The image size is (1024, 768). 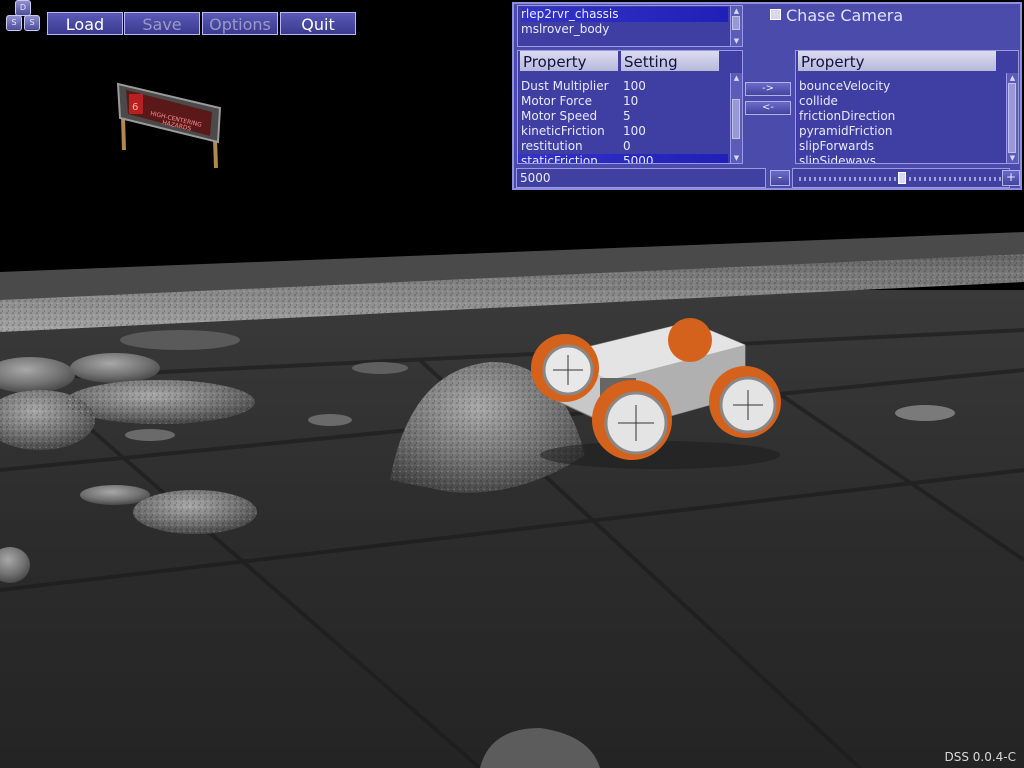 I want to click on table-row: staticFriction 5000, so click(x=623, y=159).